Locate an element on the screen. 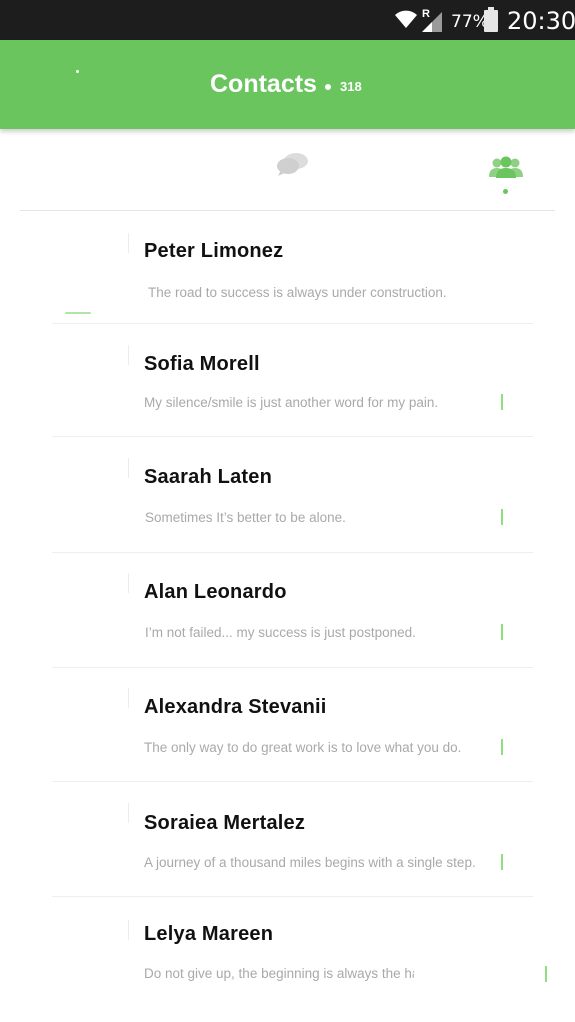  app-bar: Contacts 318 is located at coordinates (287, 84).